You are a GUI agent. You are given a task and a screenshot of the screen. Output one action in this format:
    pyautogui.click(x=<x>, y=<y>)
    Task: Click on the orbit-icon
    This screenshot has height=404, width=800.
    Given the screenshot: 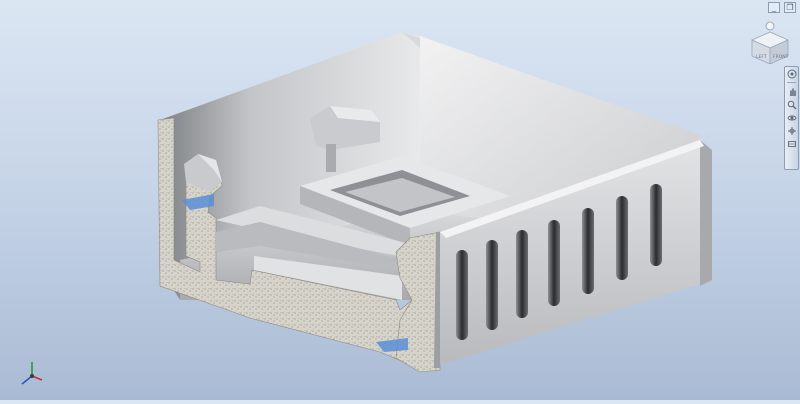 What is the action you would take?
    pyautogui.click(x=791, y=117)
    